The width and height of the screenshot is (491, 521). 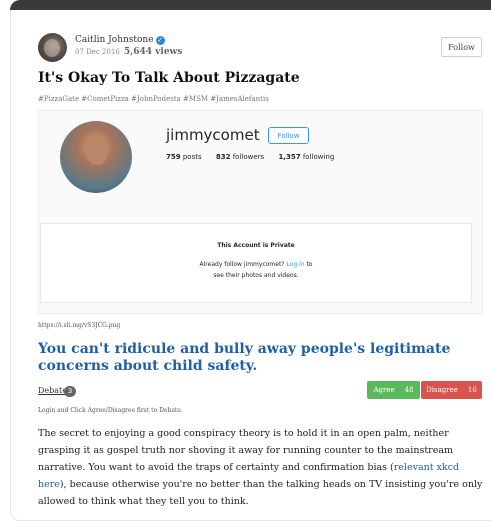 I want to click on private-account-message: Already follow jimmycomet? Log in to, so click(x=256, y=264).